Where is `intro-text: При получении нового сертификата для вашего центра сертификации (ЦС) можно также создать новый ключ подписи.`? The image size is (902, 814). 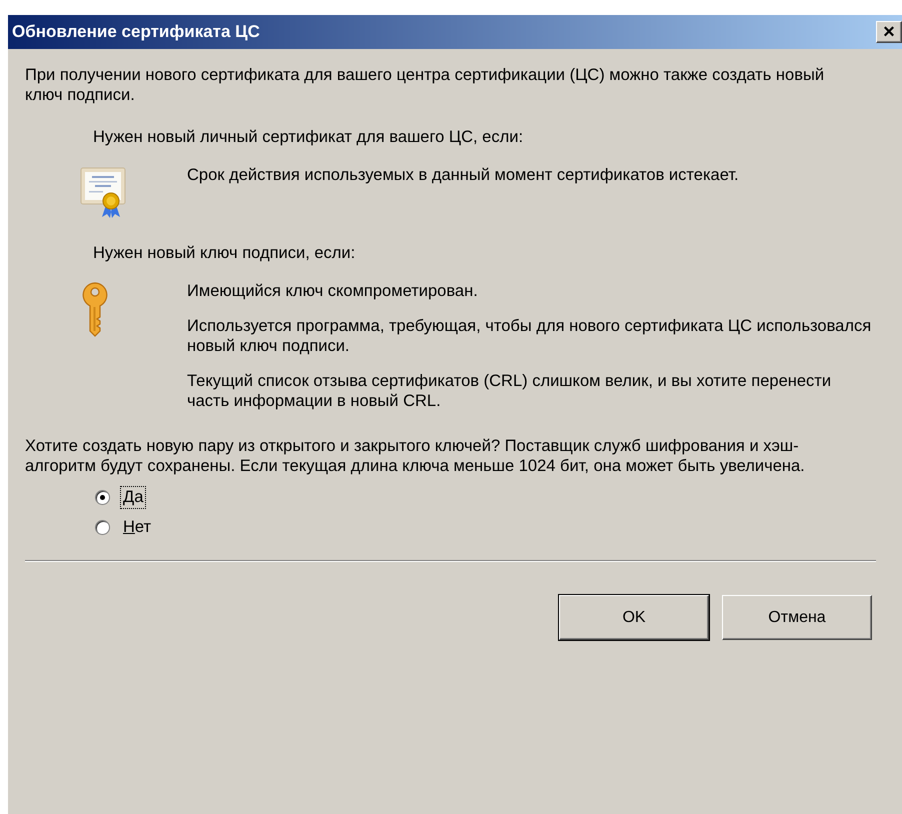 intro-text: При получении нового сертификата для вашего центра сертификации (ЦС) можно также создать новый ключ подписи. is located at coordinates (425, 85).